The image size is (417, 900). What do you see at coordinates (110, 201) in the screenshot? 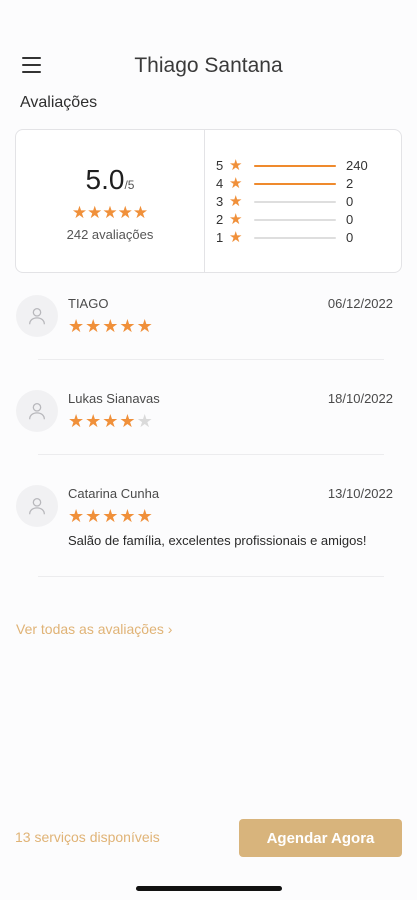
I see `rating-score-panel: 5.0/5 ★★★★★ 242 avaliações` at bounding box center [110, 201].